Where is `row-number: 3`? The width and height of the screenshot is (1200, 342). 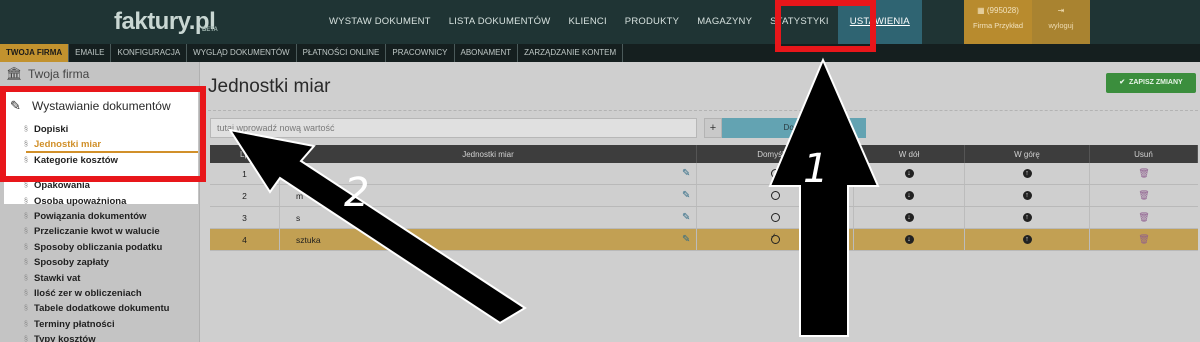 row-number: 3 is located at coordinates (245, 217).